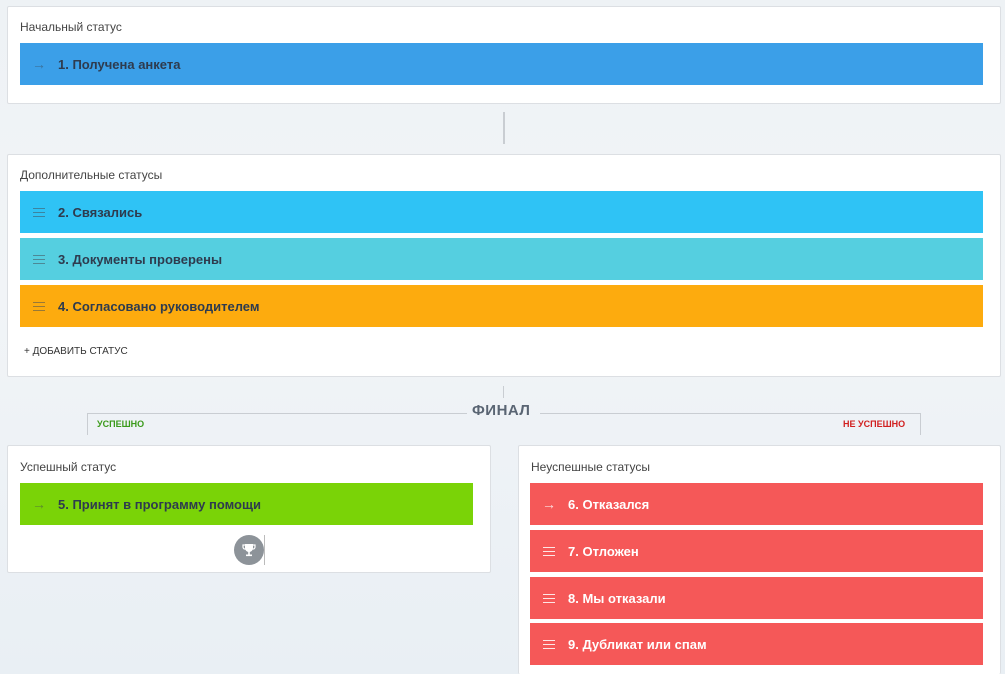 This screenshot has height=674, width=1005. I want to click on success-status-title: Успешный статус, so click(68, 467).